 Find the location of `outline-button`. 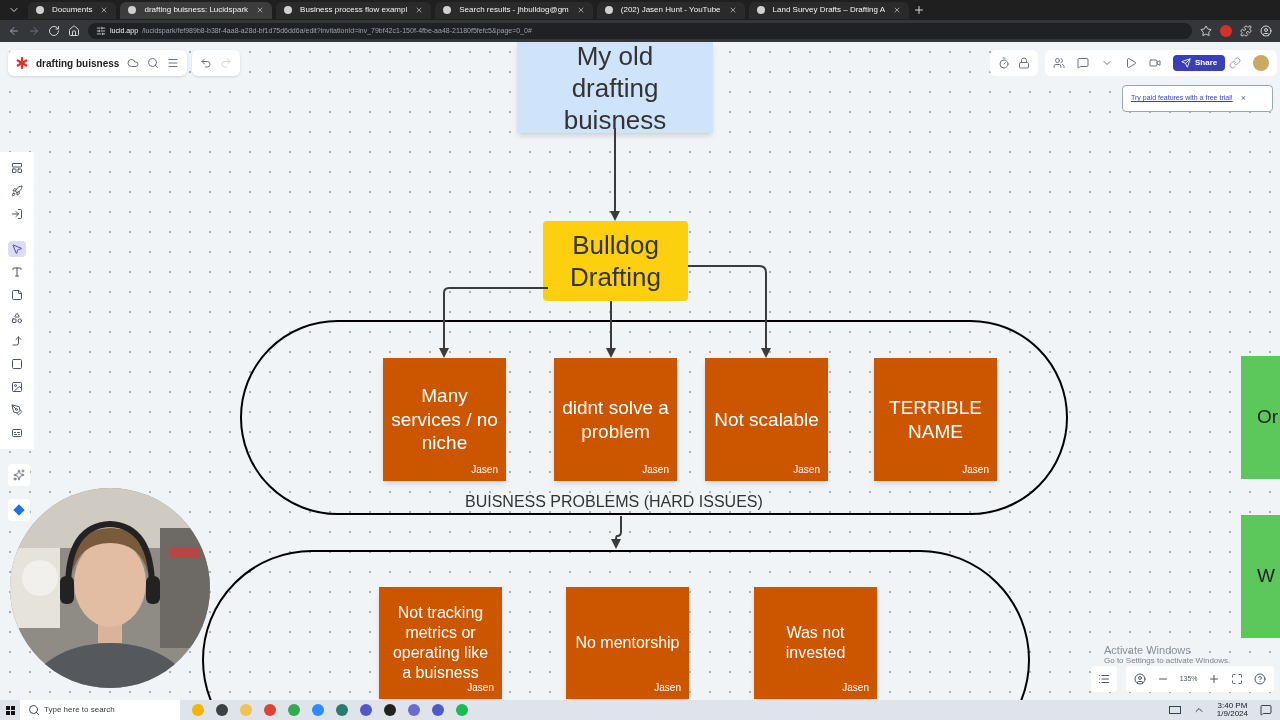

outline-button is located at coordinates (1104, 679).